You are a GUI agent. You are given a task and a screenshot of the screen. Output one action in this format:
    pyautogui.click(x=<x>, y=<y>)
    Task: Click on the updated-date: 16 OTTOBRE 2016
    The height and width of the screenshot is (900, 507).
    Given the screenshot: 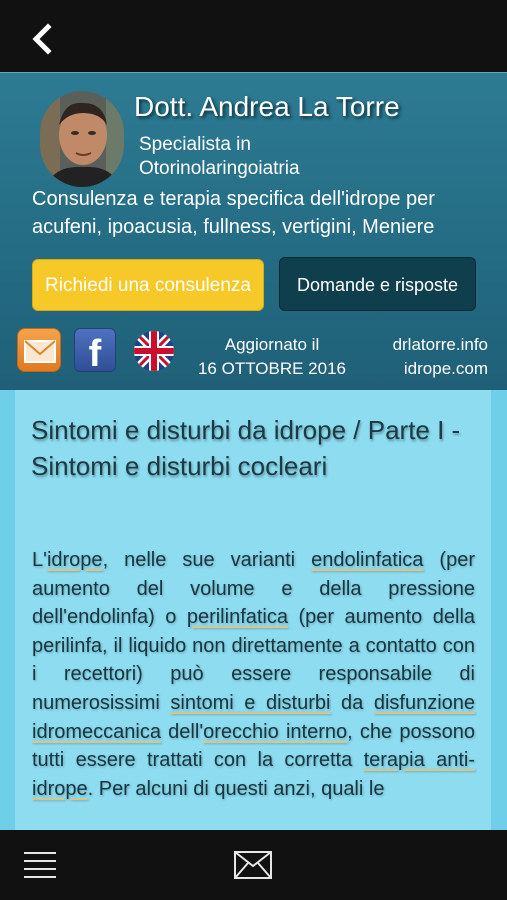 What is the action you would take?
    pyautogui.click(x=272, y=368)
    